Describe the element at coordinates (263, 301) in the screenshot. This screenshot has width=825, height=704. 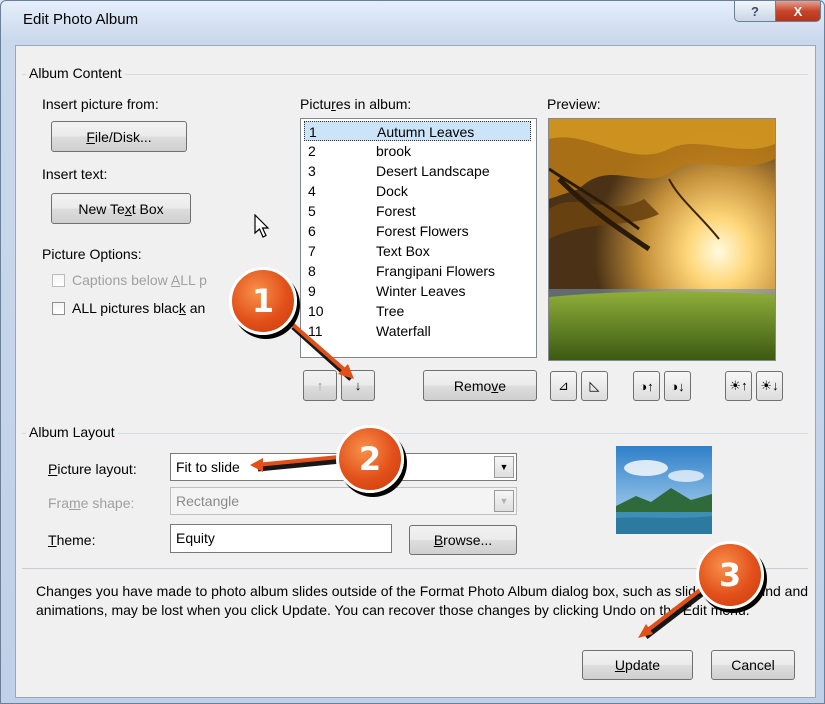
I see `callout-1: 1` at that location.